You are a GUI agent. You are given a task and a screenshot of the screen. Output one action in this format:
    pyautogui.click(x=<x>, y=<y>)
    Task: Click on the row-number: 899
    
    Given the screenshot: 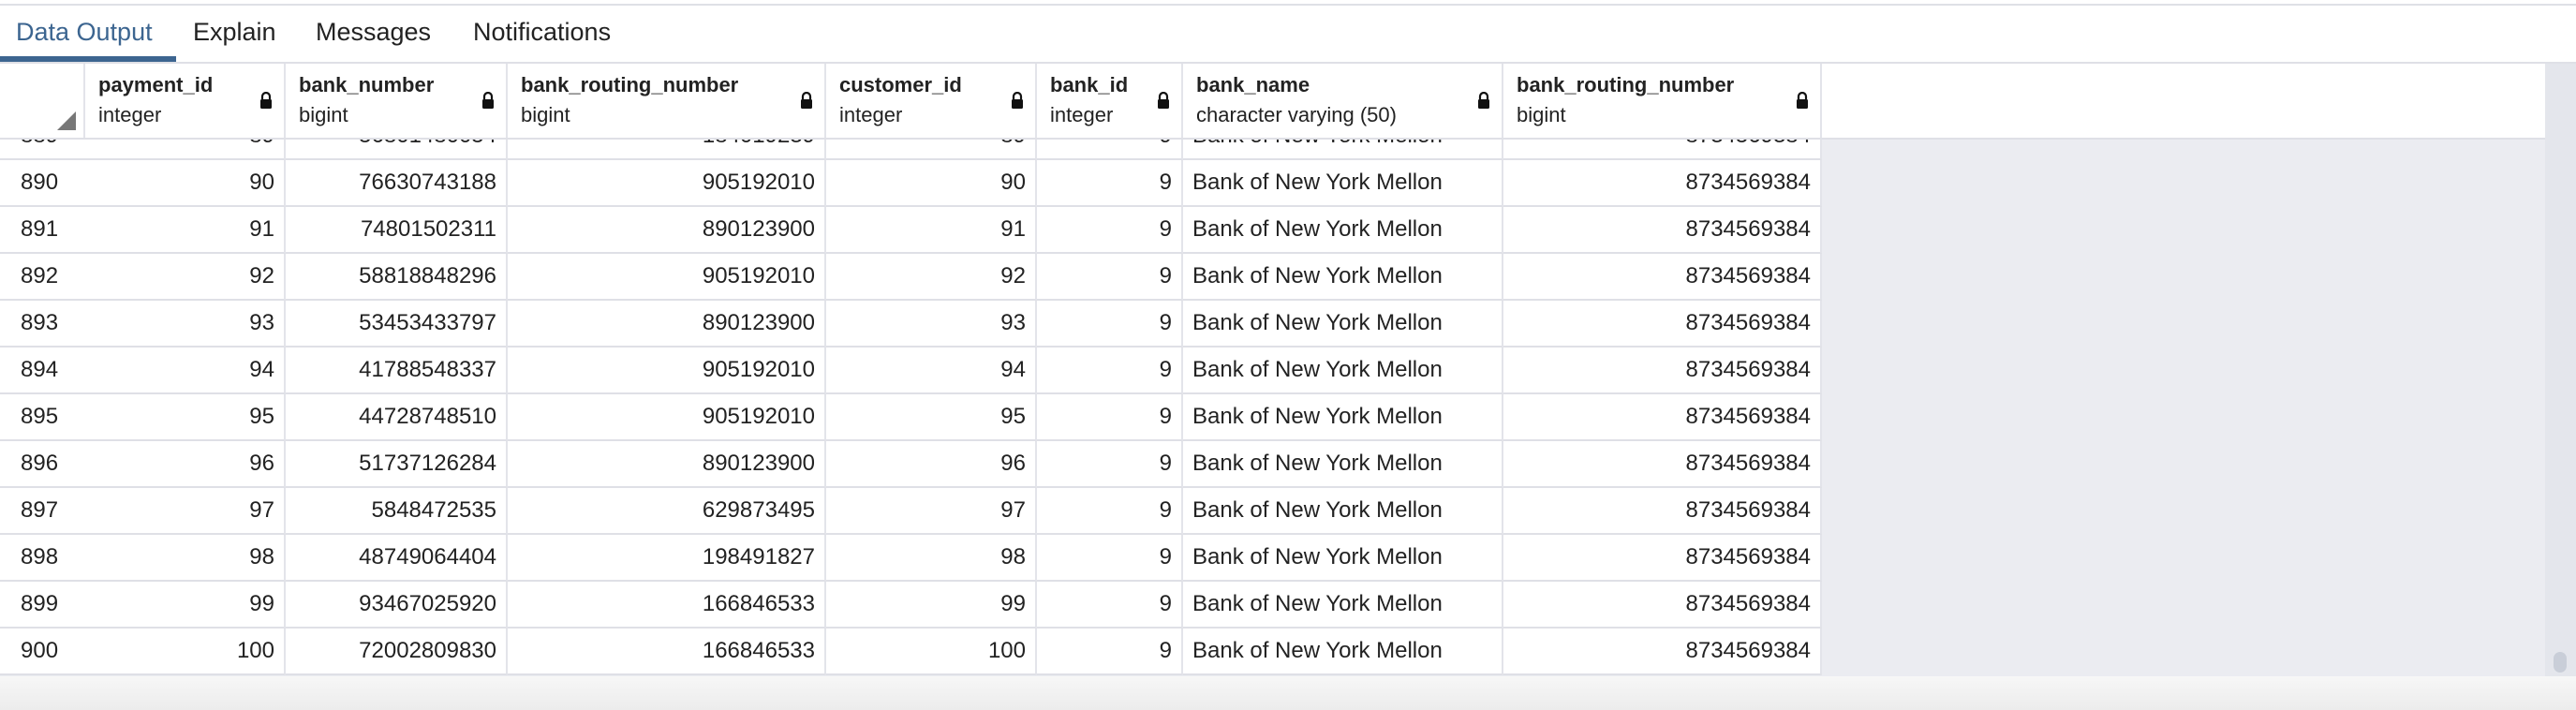 What is the action you would take?
    pyautogui.click(x=48, y=605)
    